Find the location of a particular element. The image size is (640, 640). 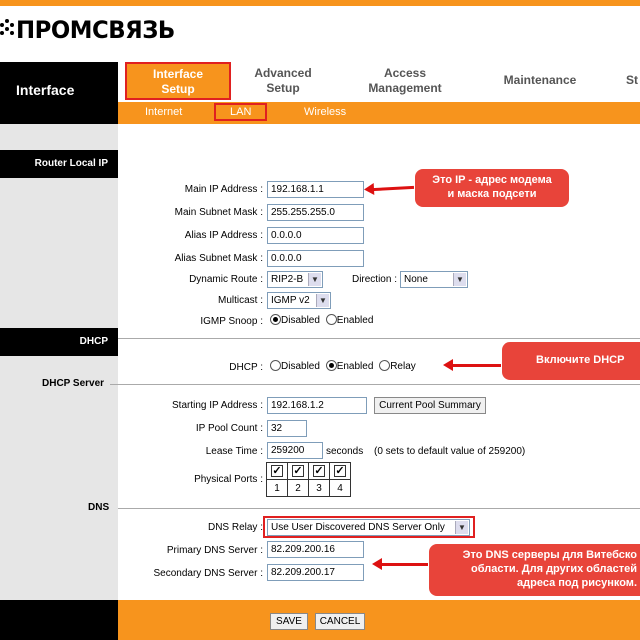

save-button: SAVE is located at coordinates (289, 621).